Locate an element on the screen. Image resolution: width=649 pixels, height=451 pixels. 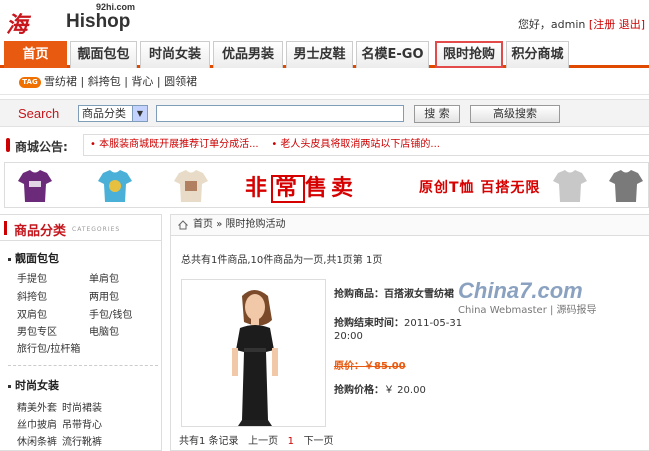
end-time-label: 抢购结束时间： is located at coordinates (369, 323).